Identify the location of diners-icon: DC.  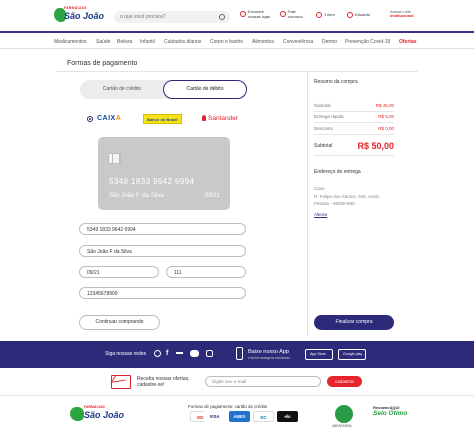
(263, 416).